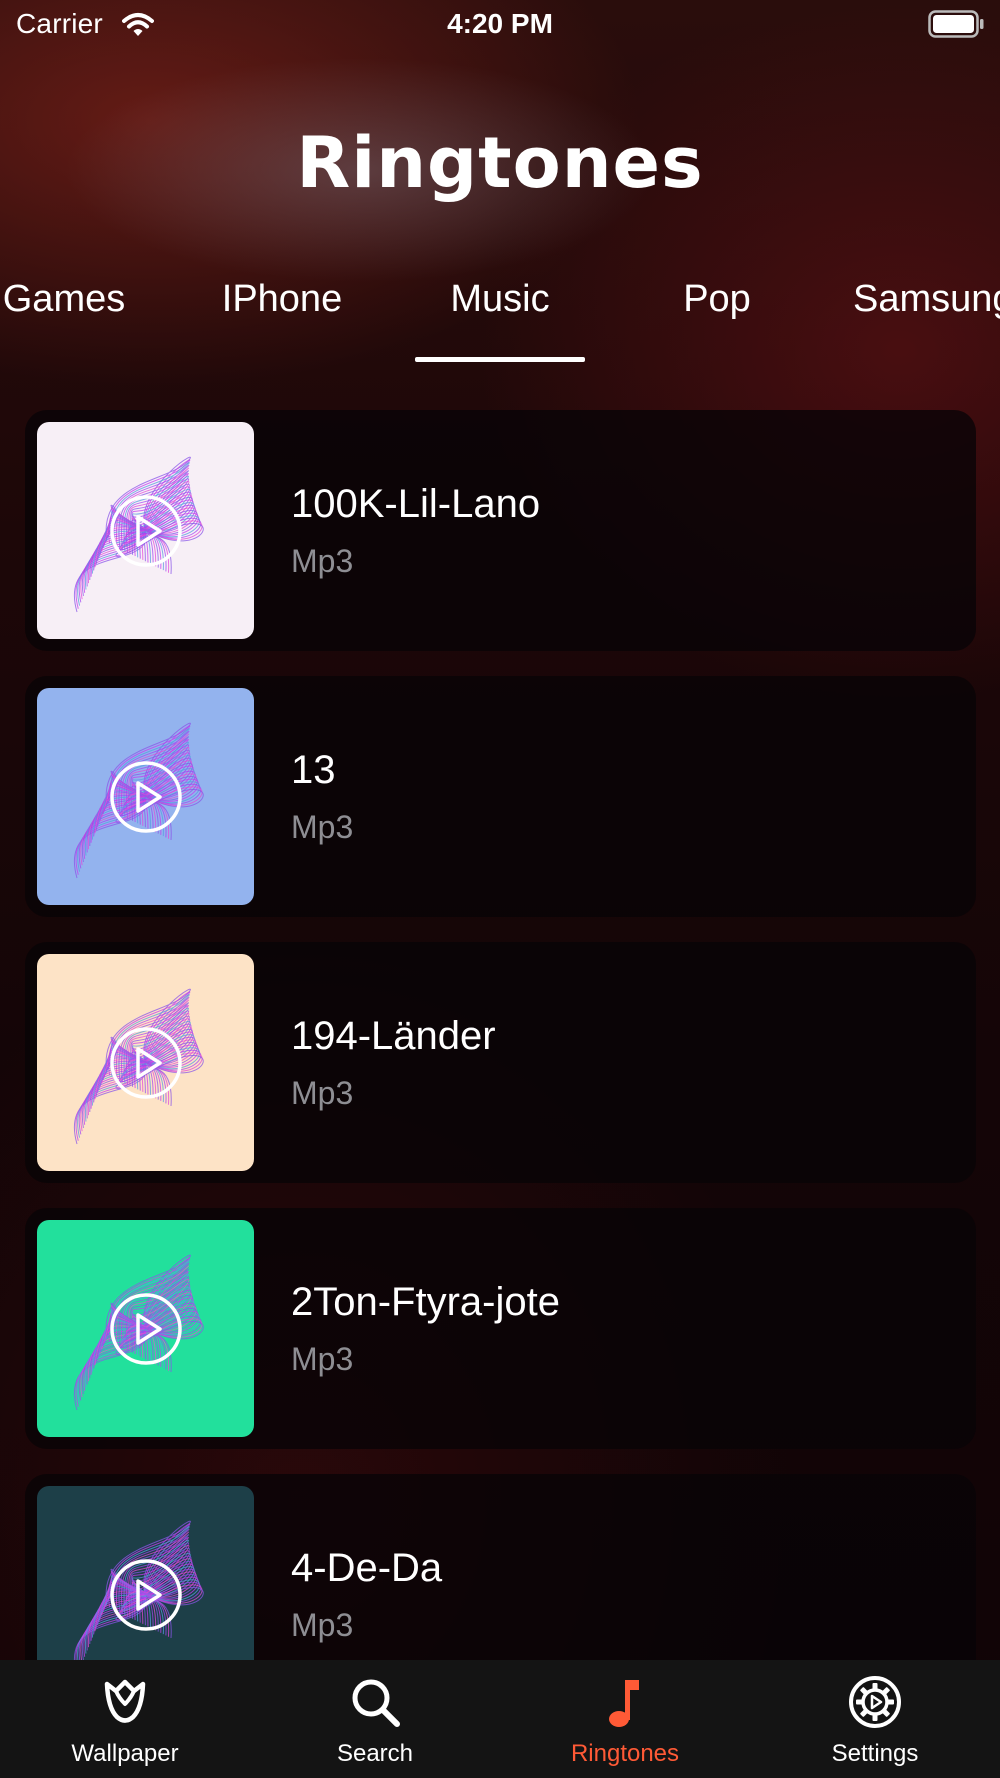 The width and height of the screenshot is (1000, 1778). I want to click on tabbar-item-ringtones: Ringtones, so click(625, 1719).